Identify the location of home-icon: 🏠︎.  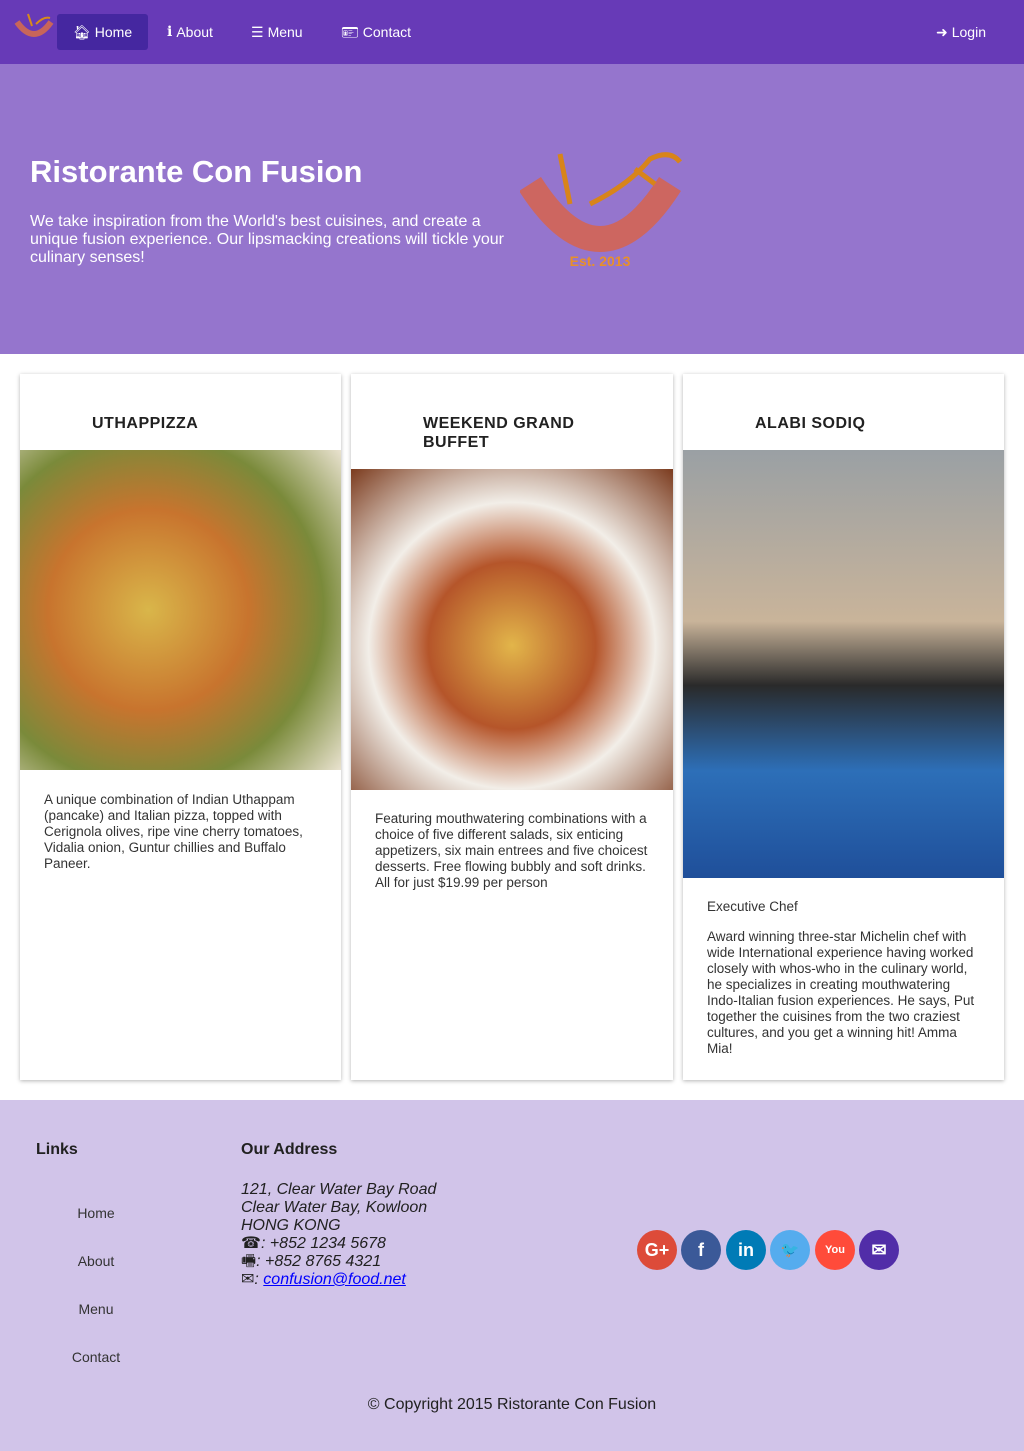
(82, 32).